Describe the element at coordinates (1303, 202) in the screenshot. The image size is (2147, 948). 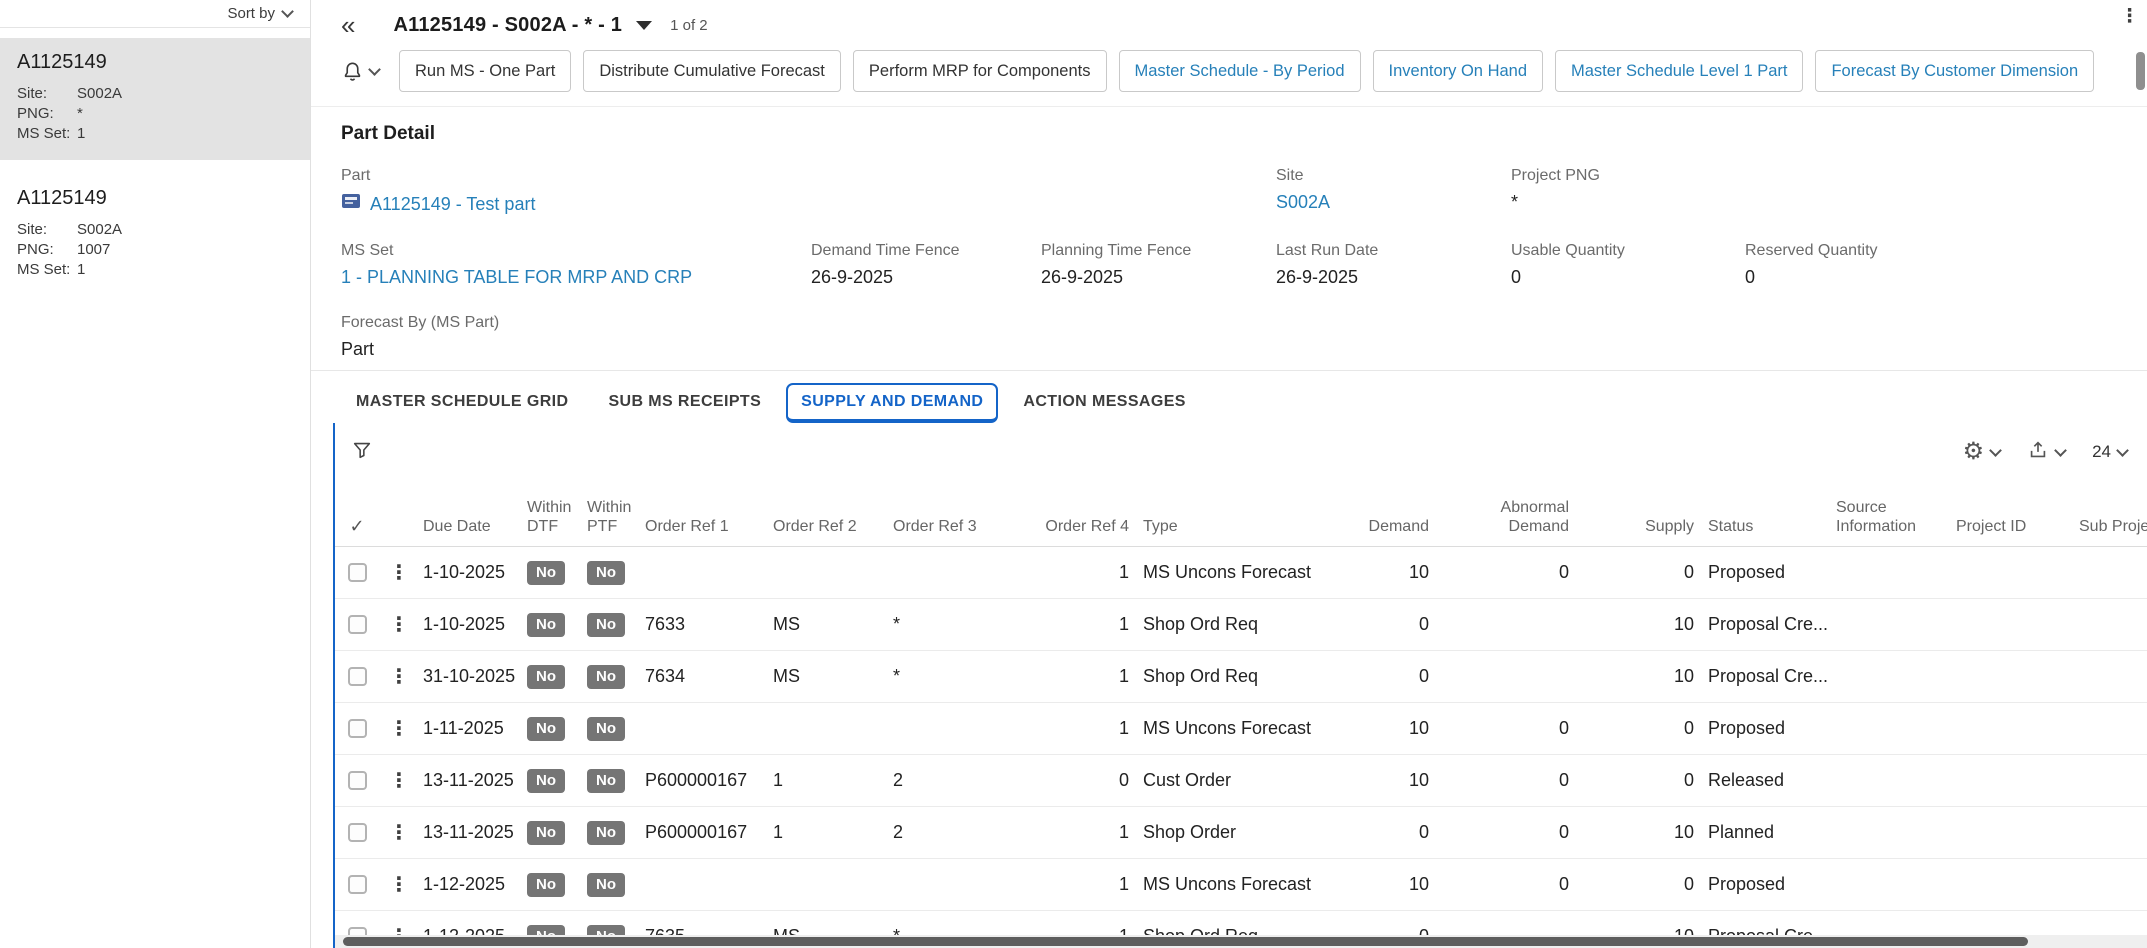
I see `site-link: S002A` at that location.